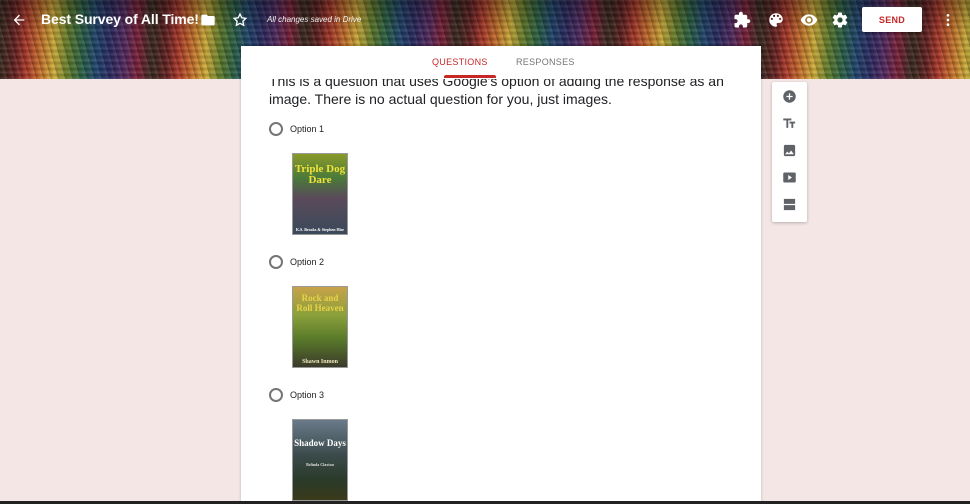  What do you see at coordinates (460, 62) in the screenshot?
I see `tab-questions: QUESTIONS` at bounding box center [460, 62].